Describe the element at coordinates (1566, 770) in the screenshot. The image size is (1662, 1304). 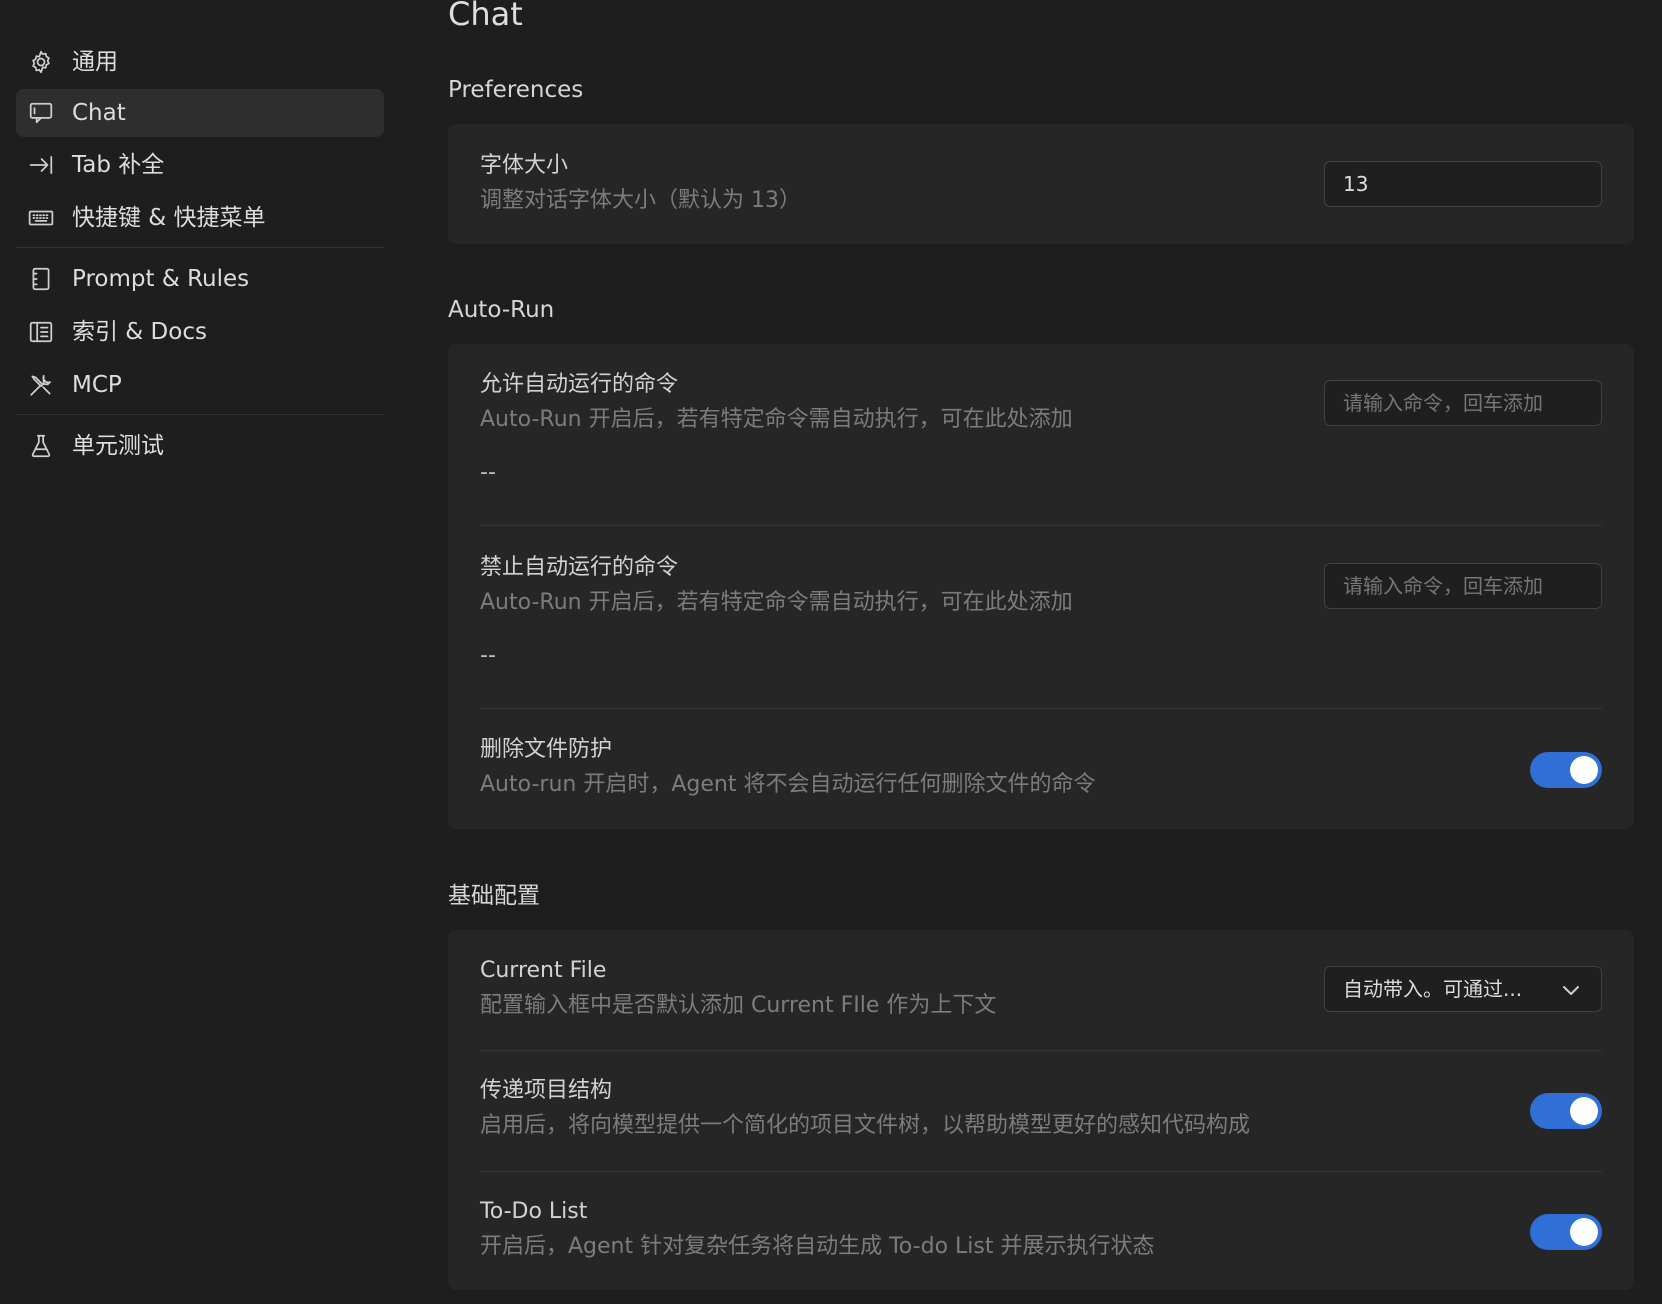
I see `delete-protection-toggle` at that location.